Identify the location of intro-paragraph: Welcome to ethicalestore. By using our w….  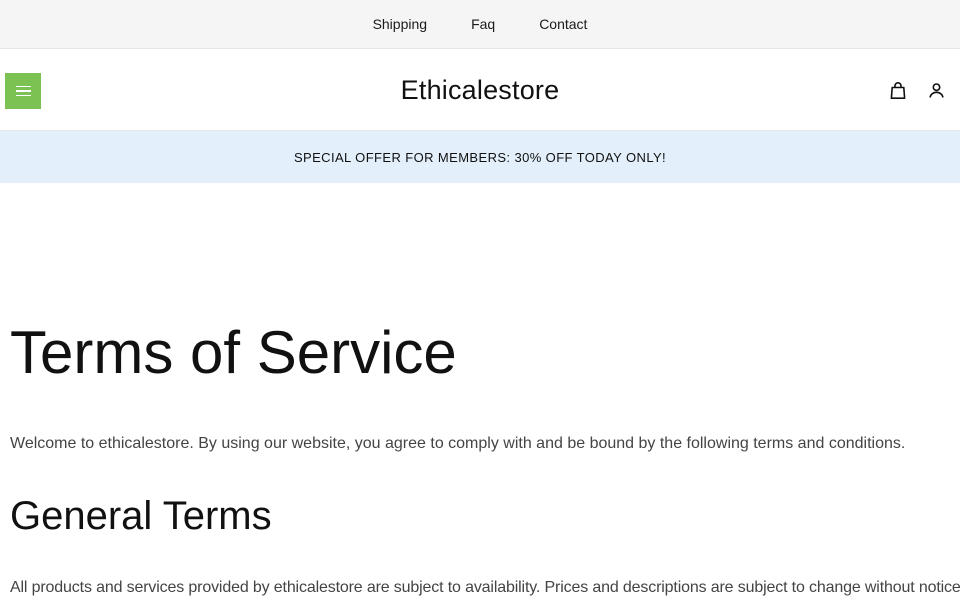
(458, 443).